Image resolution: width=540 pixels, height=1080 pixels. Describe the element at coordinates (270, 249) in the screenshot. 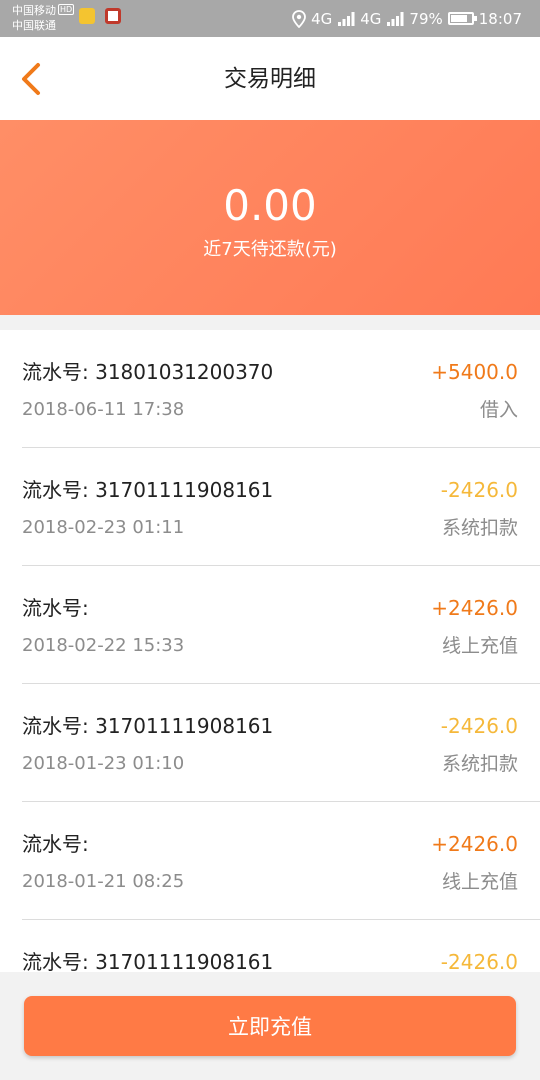

I see `repayment-label: 近7天待还款(元)` at that location.